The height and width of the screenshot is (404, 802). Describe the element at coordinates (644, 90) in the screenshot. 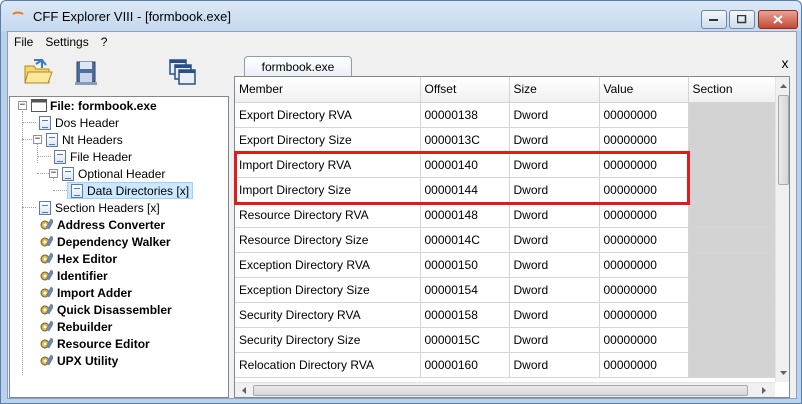

I see `column-header-value: Value` at that location.